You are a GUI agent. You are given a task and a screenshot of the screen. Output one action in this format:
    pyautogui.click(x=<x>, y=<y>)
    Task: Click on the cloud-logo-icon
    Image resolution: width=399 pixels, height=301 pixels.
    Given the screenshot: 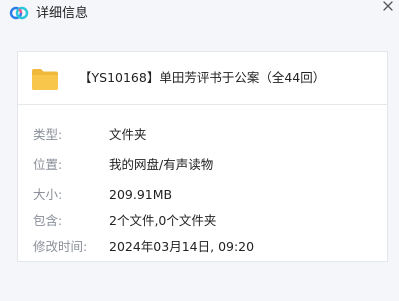 What is the action you would take?
    pyautogui.click(x=19, y=13)
    